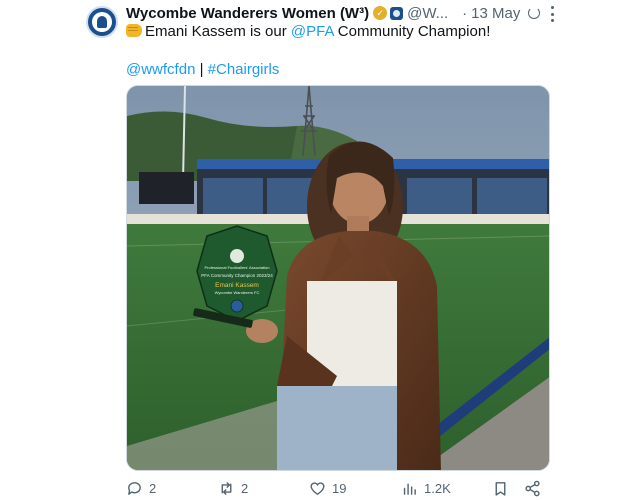 The width and height of the screenshot is (636, 500). What do you see at coordinates (244, 69) in the screenshot?
I see `hashtag-link: #Chairgirls` at bounding box center [244, 69].